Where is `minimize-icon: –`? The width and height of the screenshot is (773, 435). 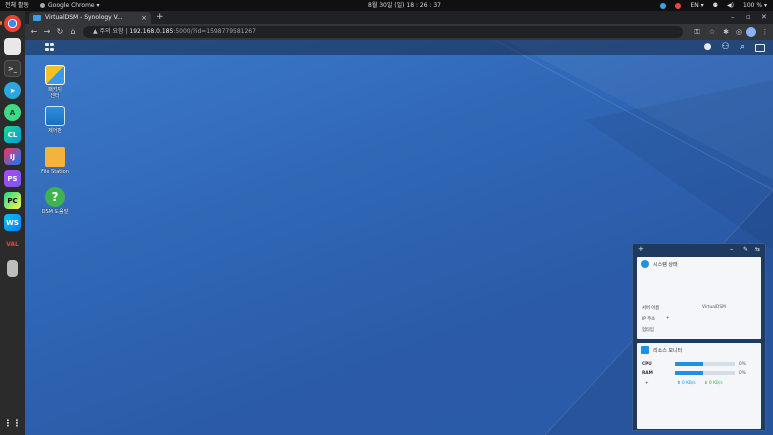
minimize-icon: – is located at coordinates (733, 17).